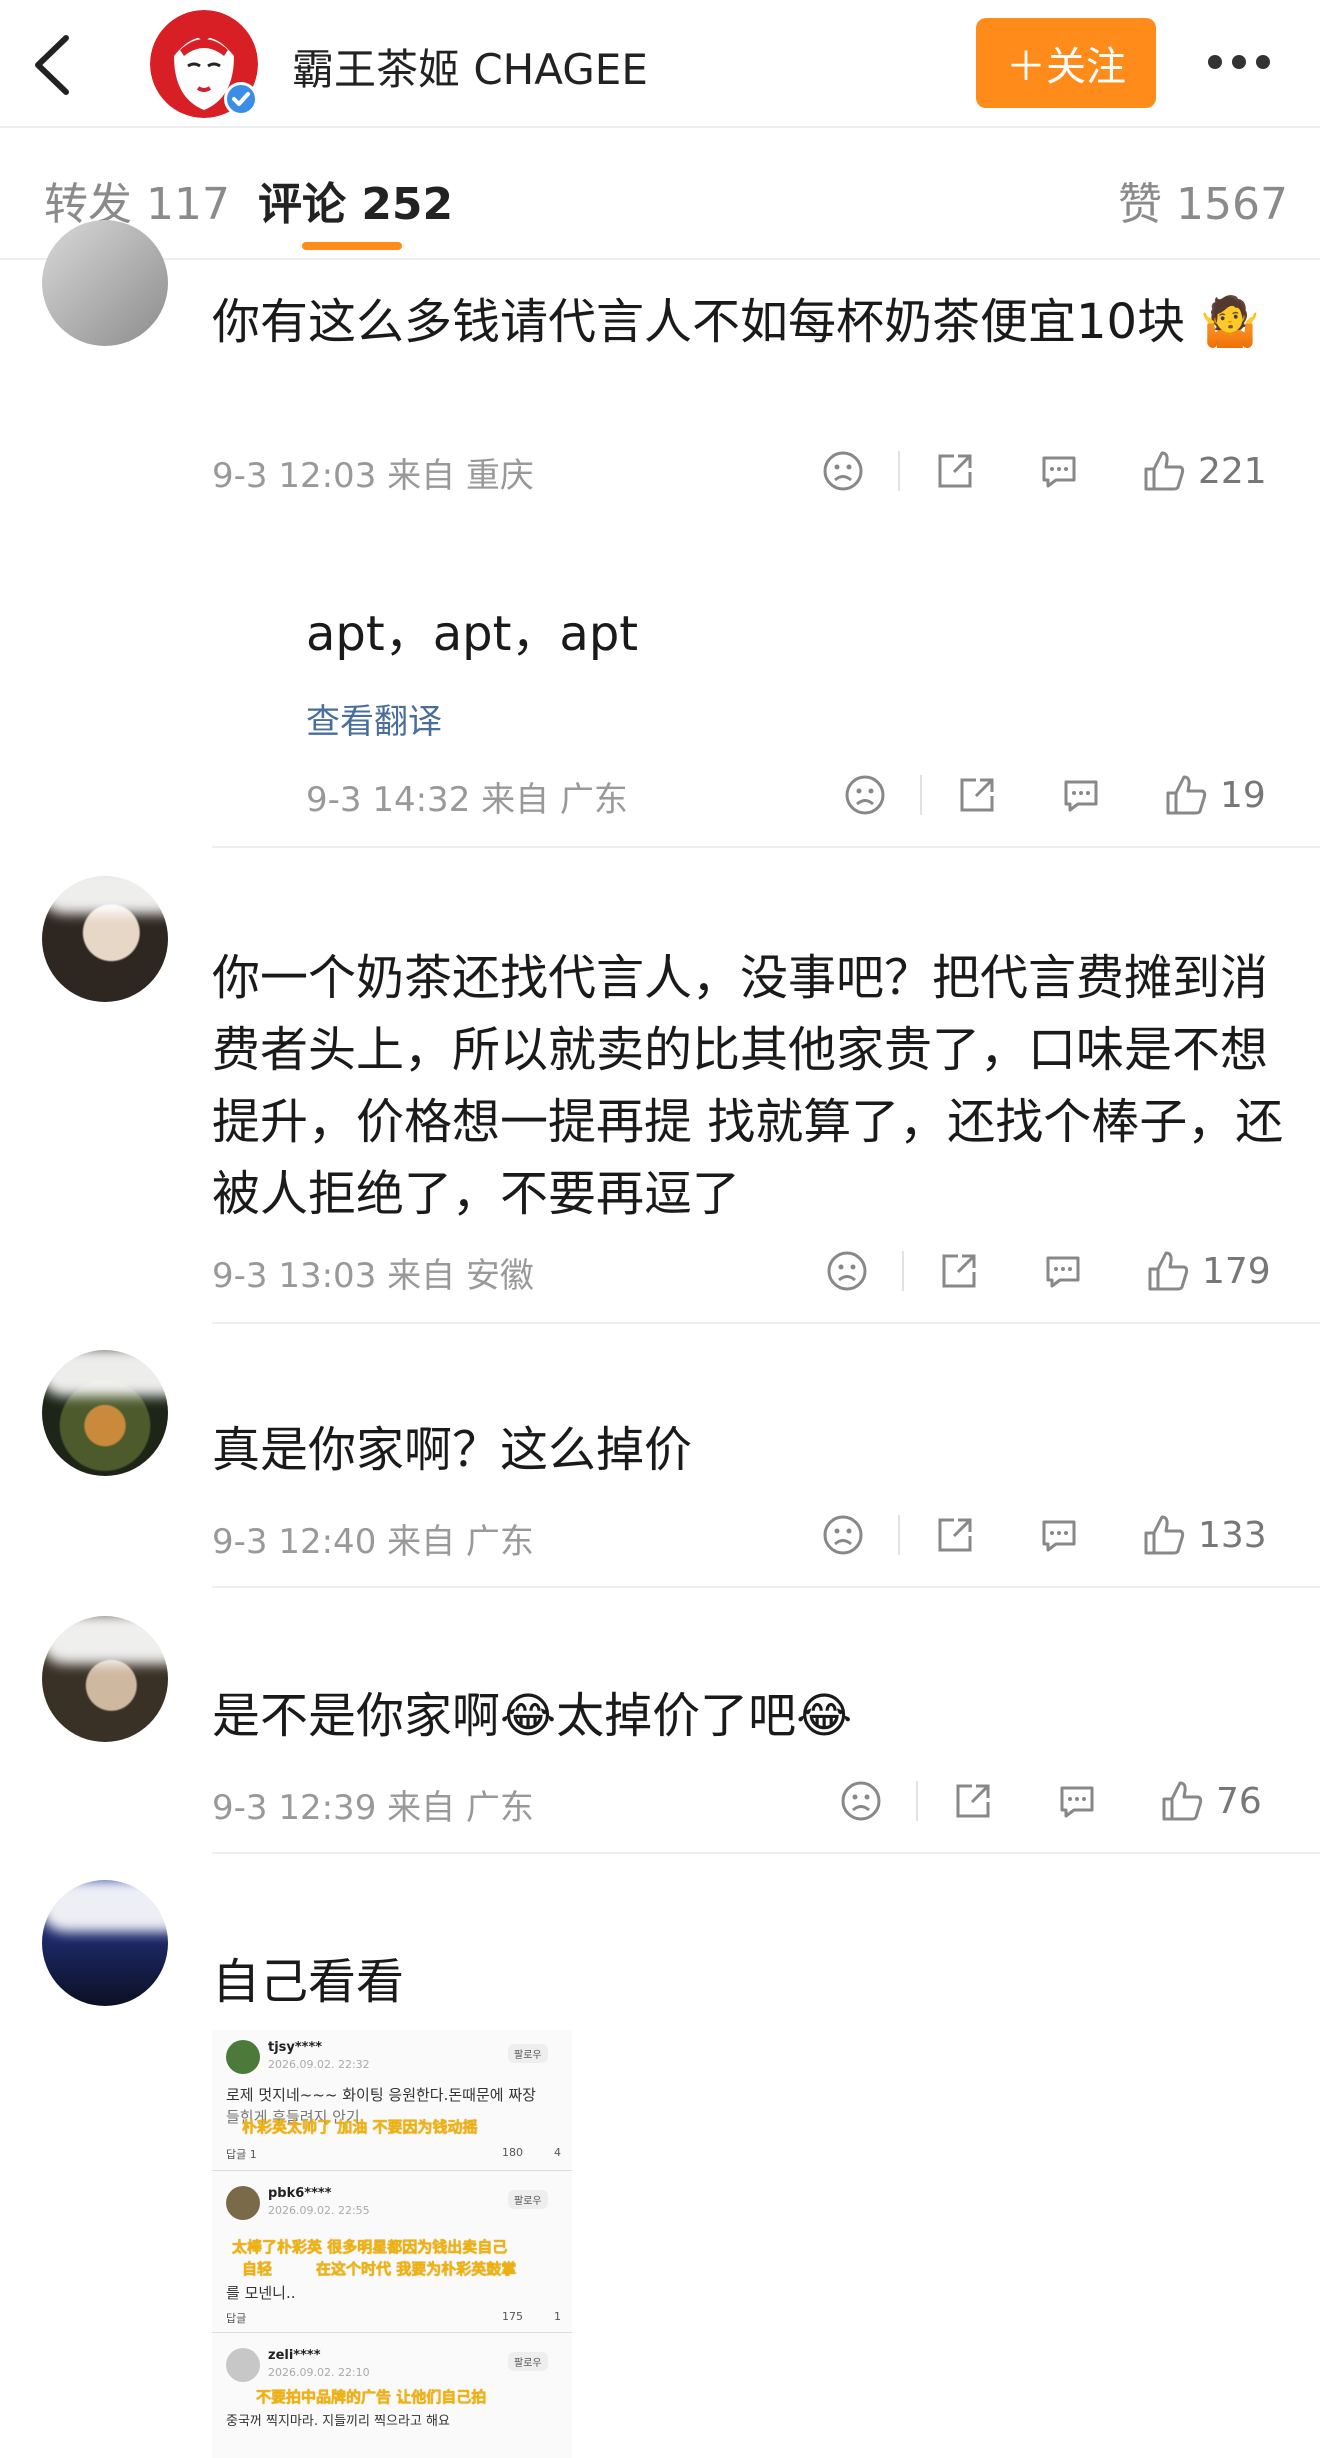 Image resolution: width=1320 pixels, height=2458 pixels. What do you see at coordinates (1232, 1535) in the screenshot?
I see `like-count: 133` at bounding box center [1232, 1535].